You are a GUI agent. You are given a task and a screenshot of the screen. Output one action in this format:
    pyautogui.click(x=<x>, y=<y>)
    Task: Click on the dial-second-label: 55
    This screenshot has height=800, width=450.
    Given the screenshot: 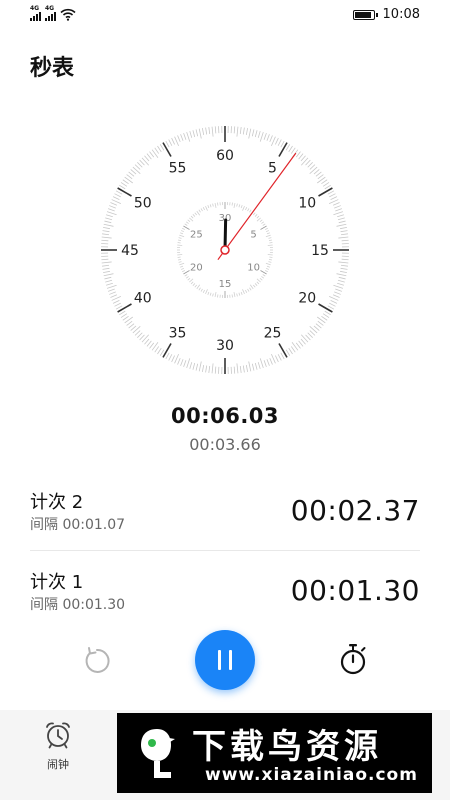 What is the action you would take?
    pyautogui.click(x=178, y=169)
    